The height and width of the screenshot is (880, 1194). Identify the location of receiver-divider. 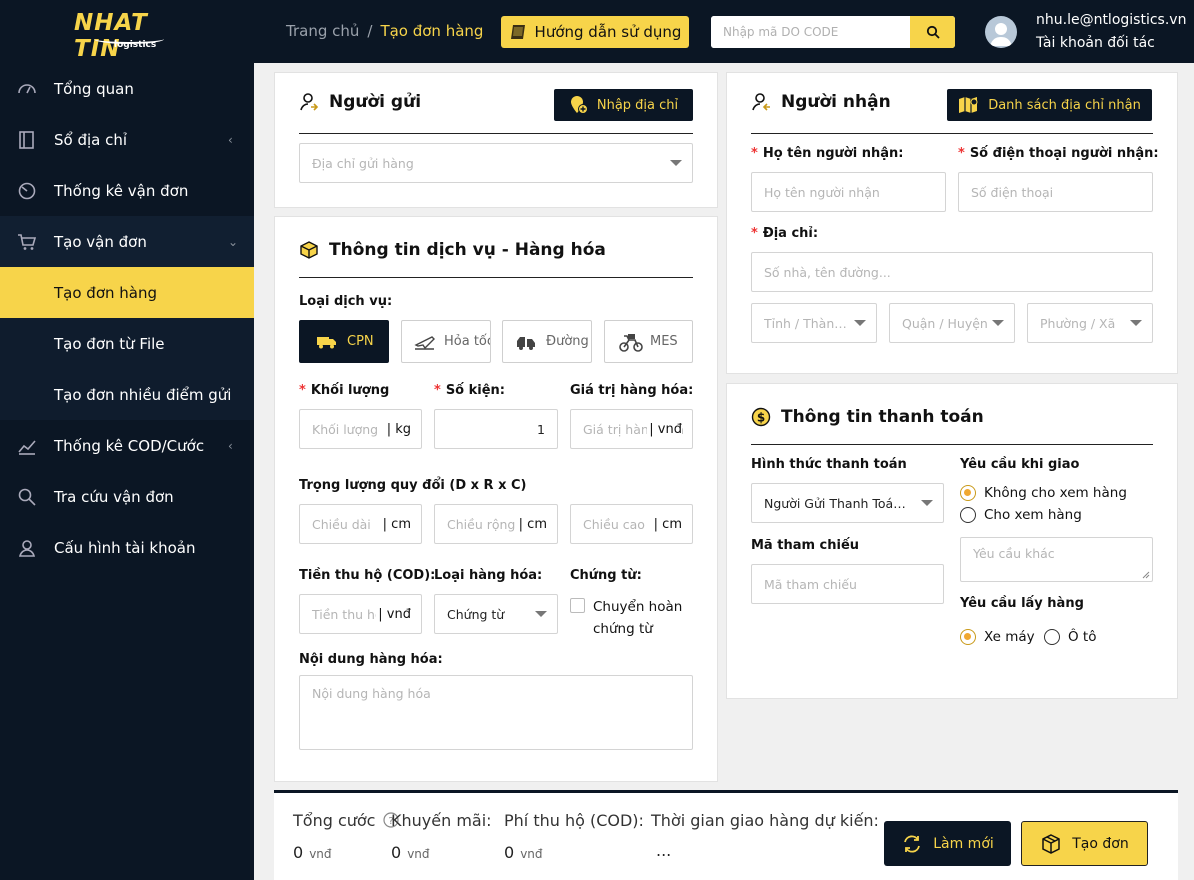
(952, 133).